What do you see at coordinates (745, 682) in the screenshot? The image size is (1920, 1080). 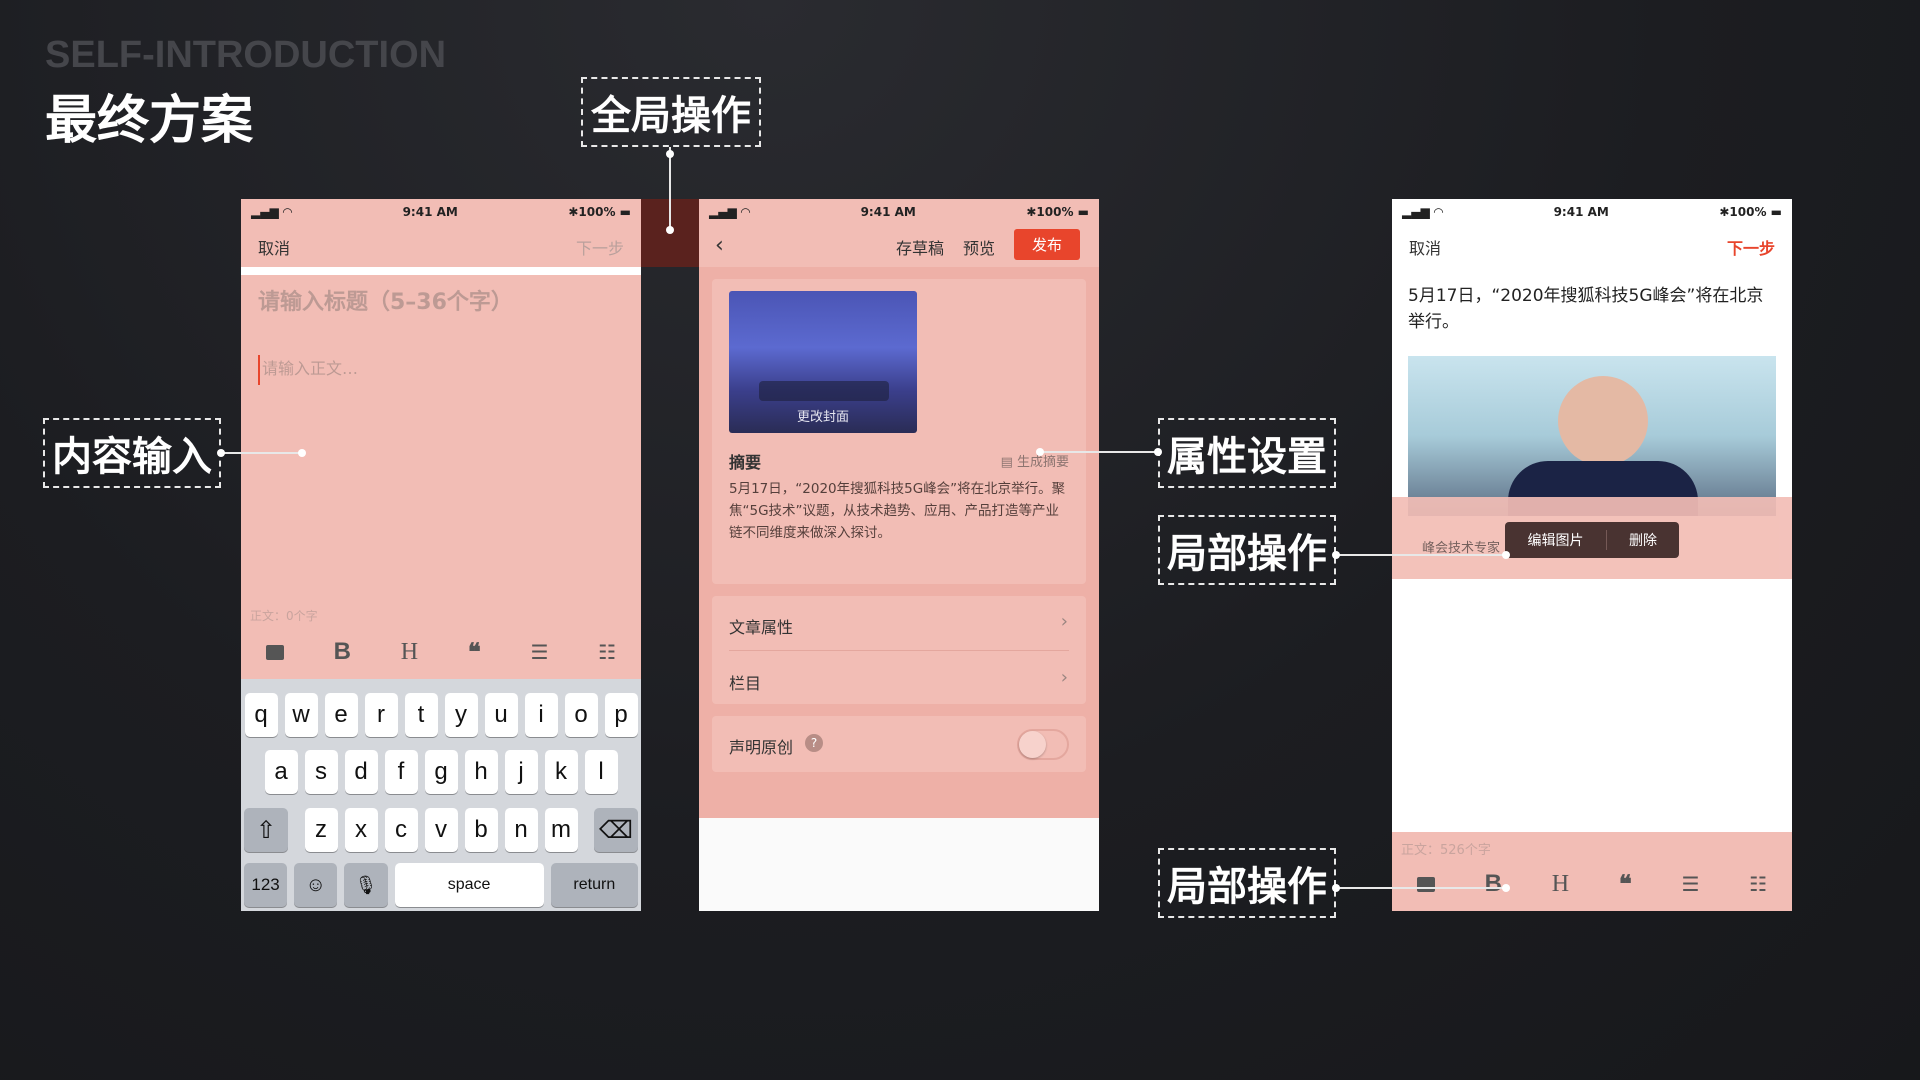 I see `column-label: 栏目` at bounding box center [745, 682].